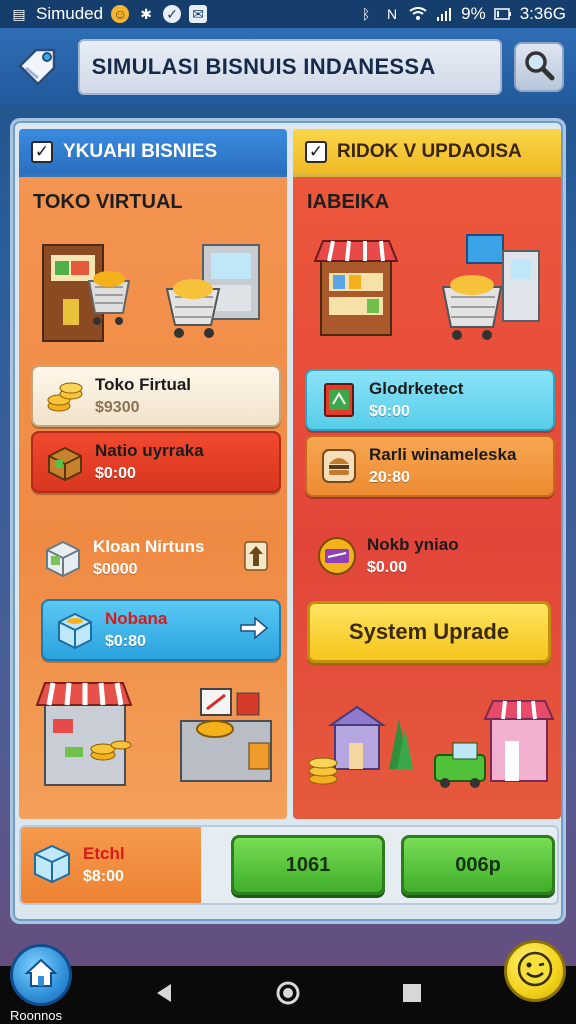  Describe the element at coordinates (392, 14) in the screenshot. I see `nfc-icon: N` at that location.